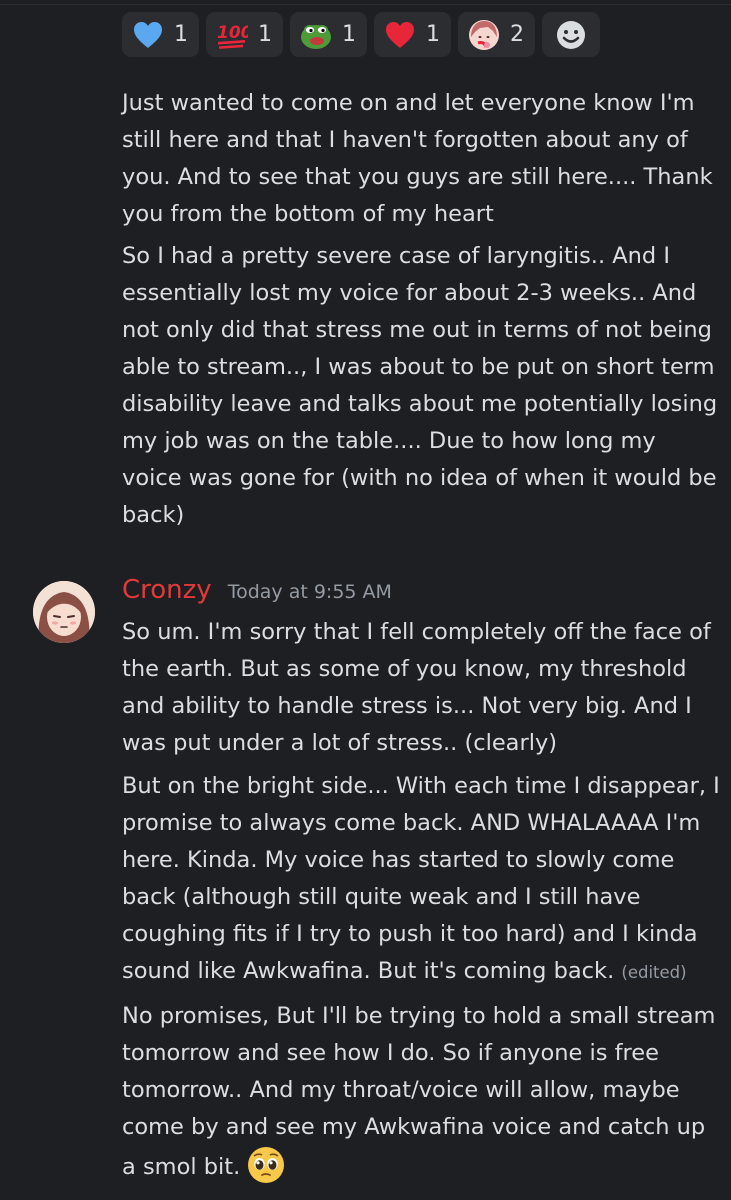 This screenshot has width=731, height=1200. I want to click on reactions-bar: 1 100 1 1, so click(361, 34).